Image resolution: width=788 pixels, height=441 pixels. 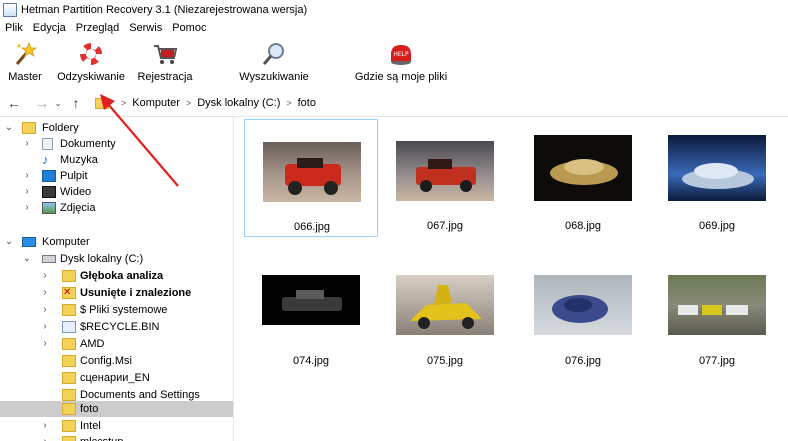 What do you see at coordinates (42, 103) in the screenshot?
I see `forward-arrow-icon: →` at bounding box center [42, 103].